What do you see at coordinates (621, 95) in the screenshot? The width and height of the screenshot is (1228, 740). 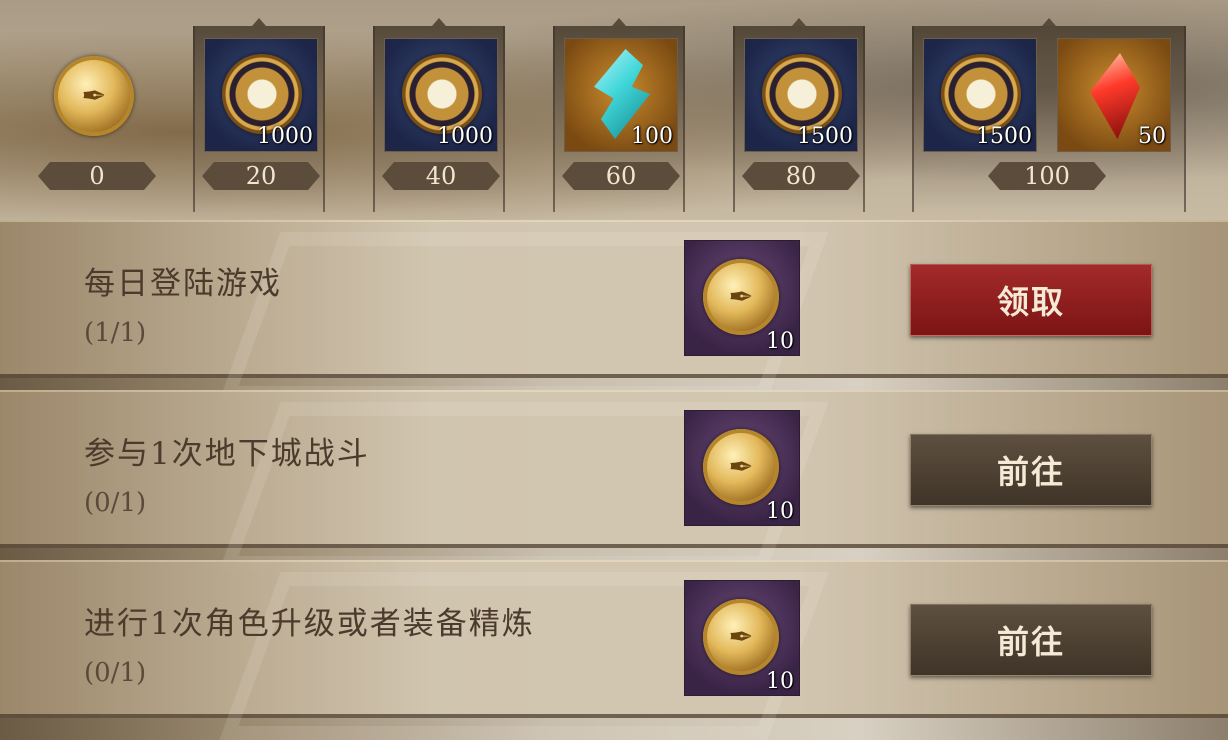 I see `milestone-60-reward: 100` at bounding box center [621, 95].